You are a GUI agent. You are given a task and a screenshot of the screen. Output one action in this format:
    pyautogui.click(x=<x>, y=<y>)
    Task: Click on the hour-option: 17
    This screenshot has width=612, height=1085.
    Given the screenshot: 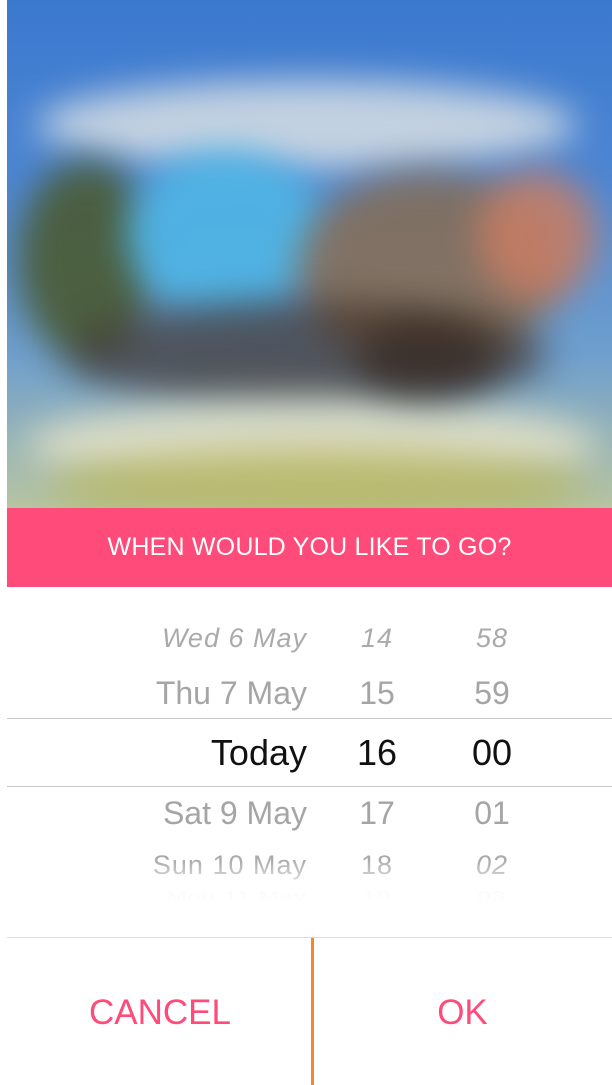 What is the action you would take?
    pyautogui.click(x=377, y=813)
    